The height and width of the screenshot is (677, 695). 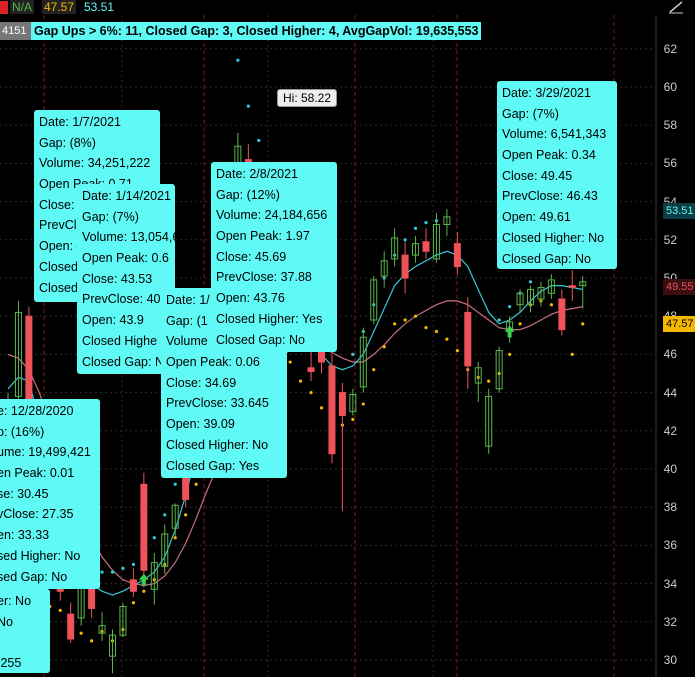 What do you see at coordinates (37, 473) in the screenshot?
I see `tooltip-line: en Peak: 0.01` at bounding box center [37, 473].